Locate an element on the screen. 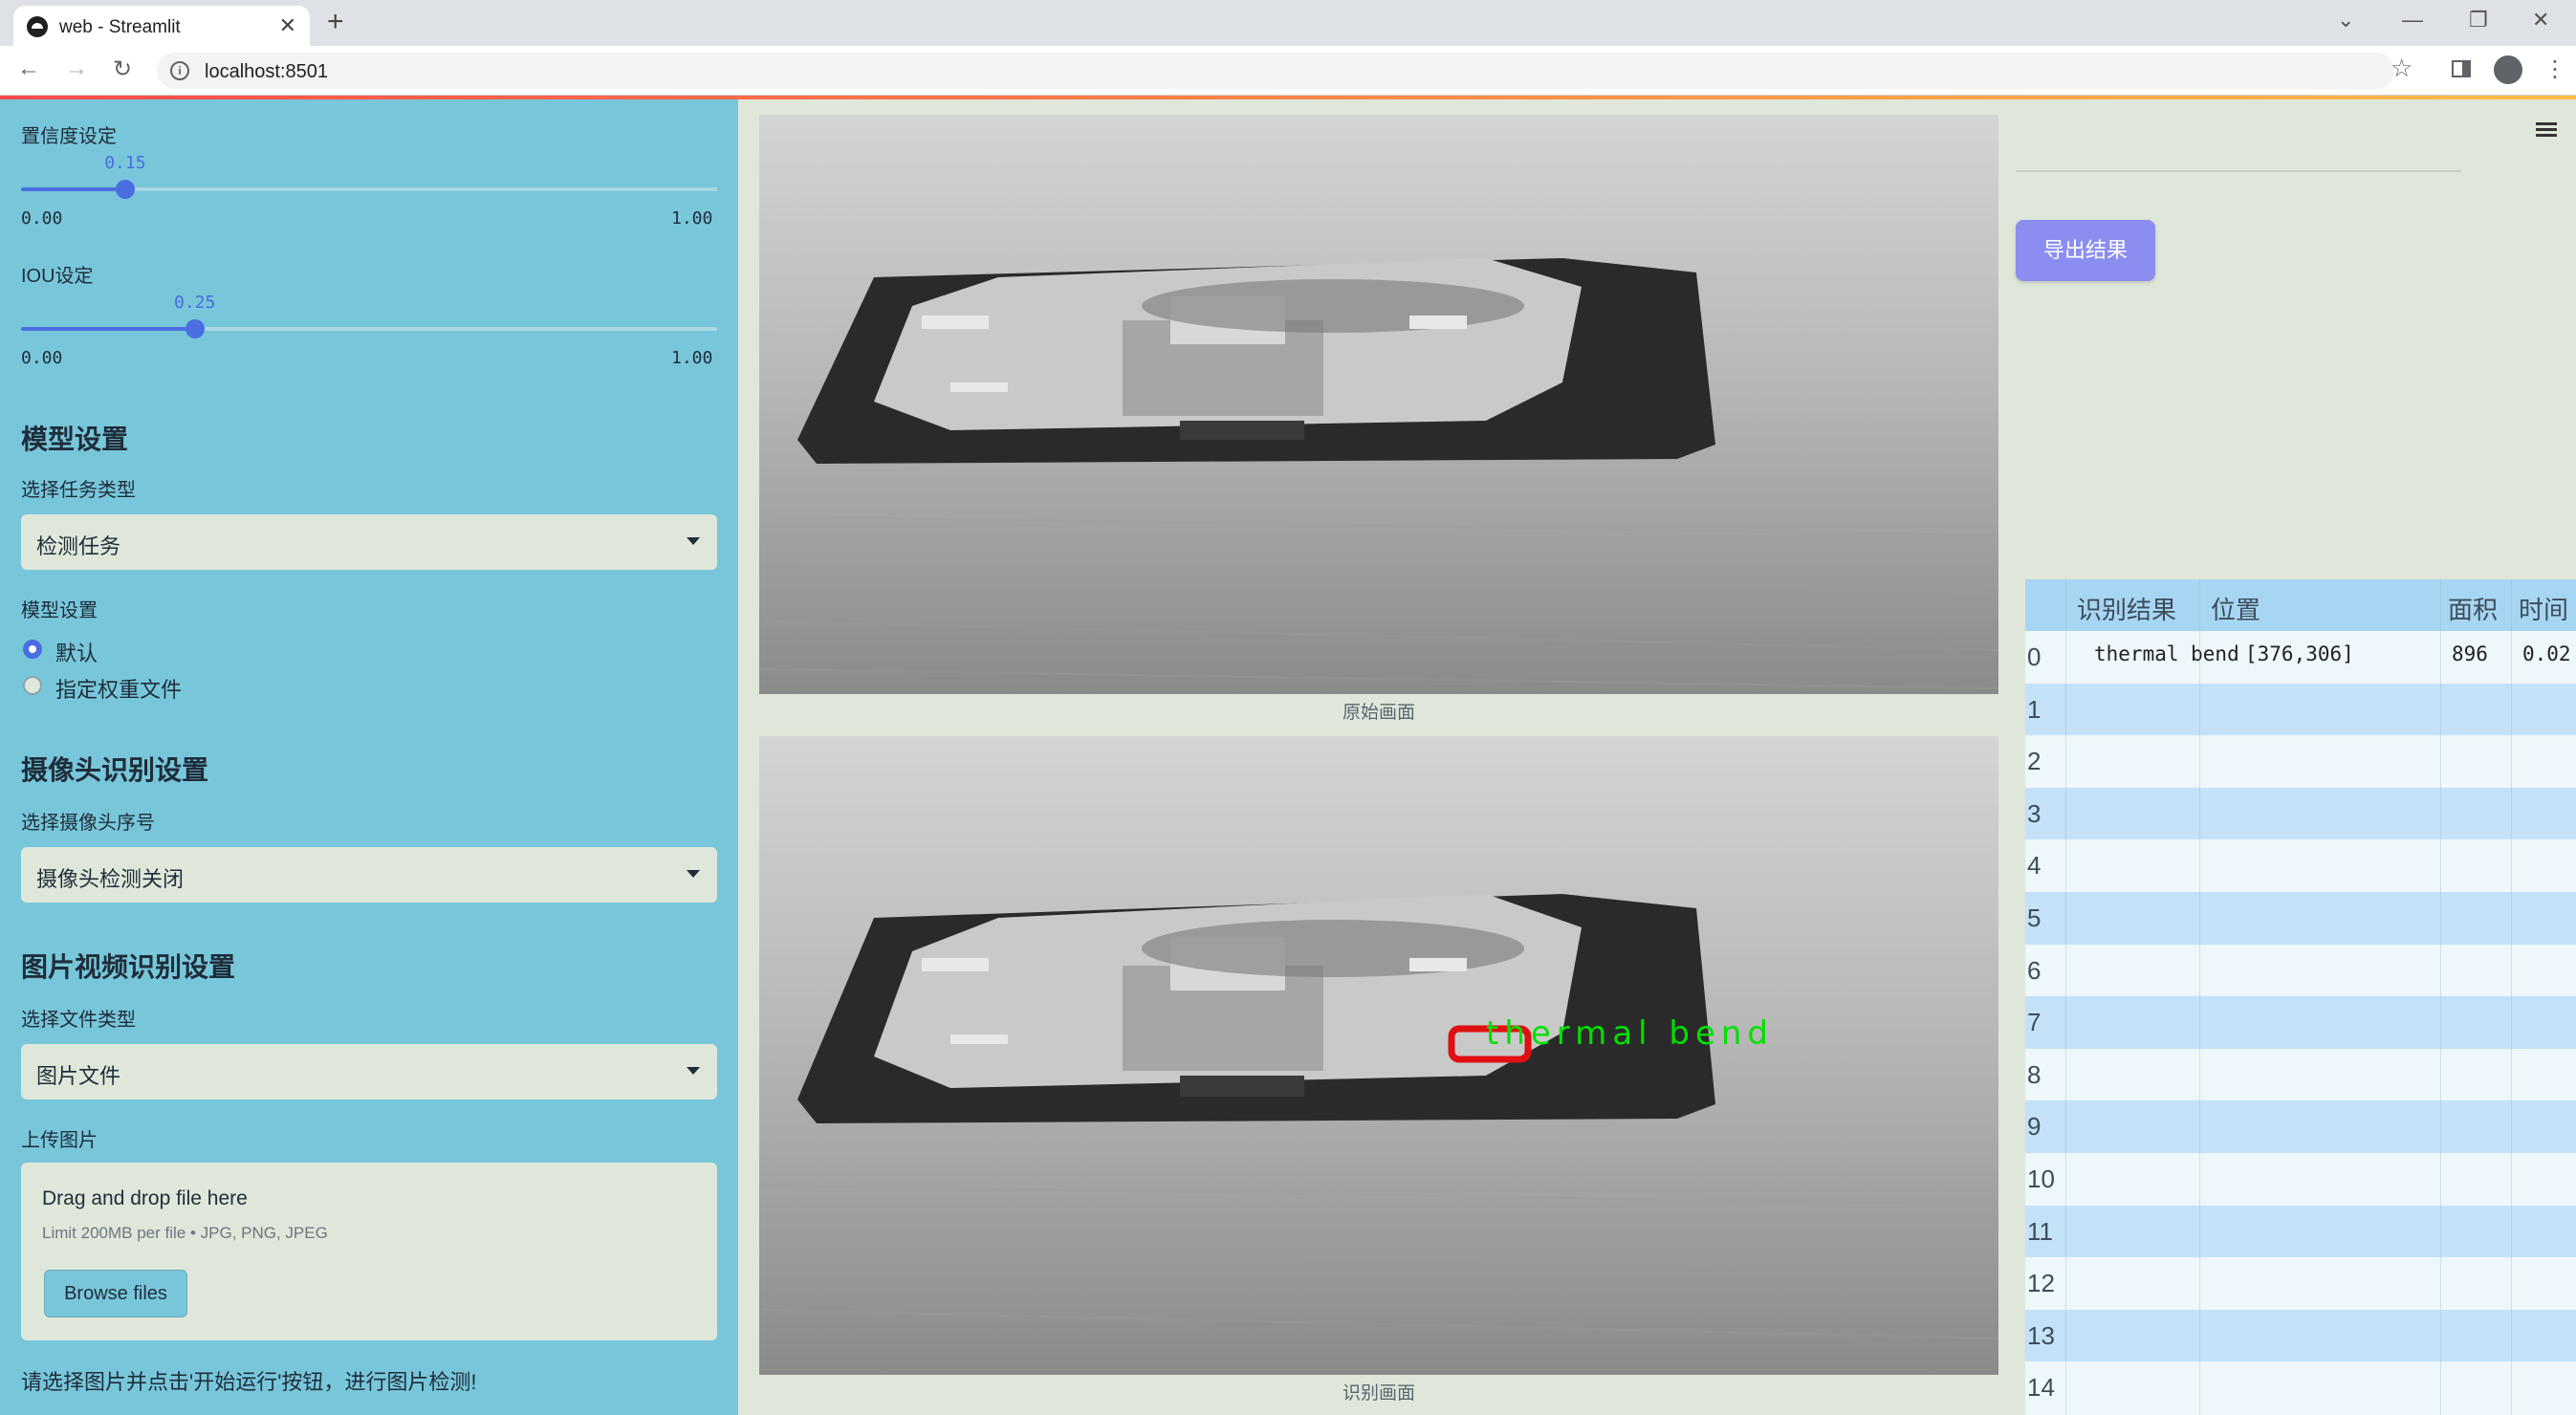  camera-index-value: 摄像头检测关闭 is located at coordinates (110, 879).